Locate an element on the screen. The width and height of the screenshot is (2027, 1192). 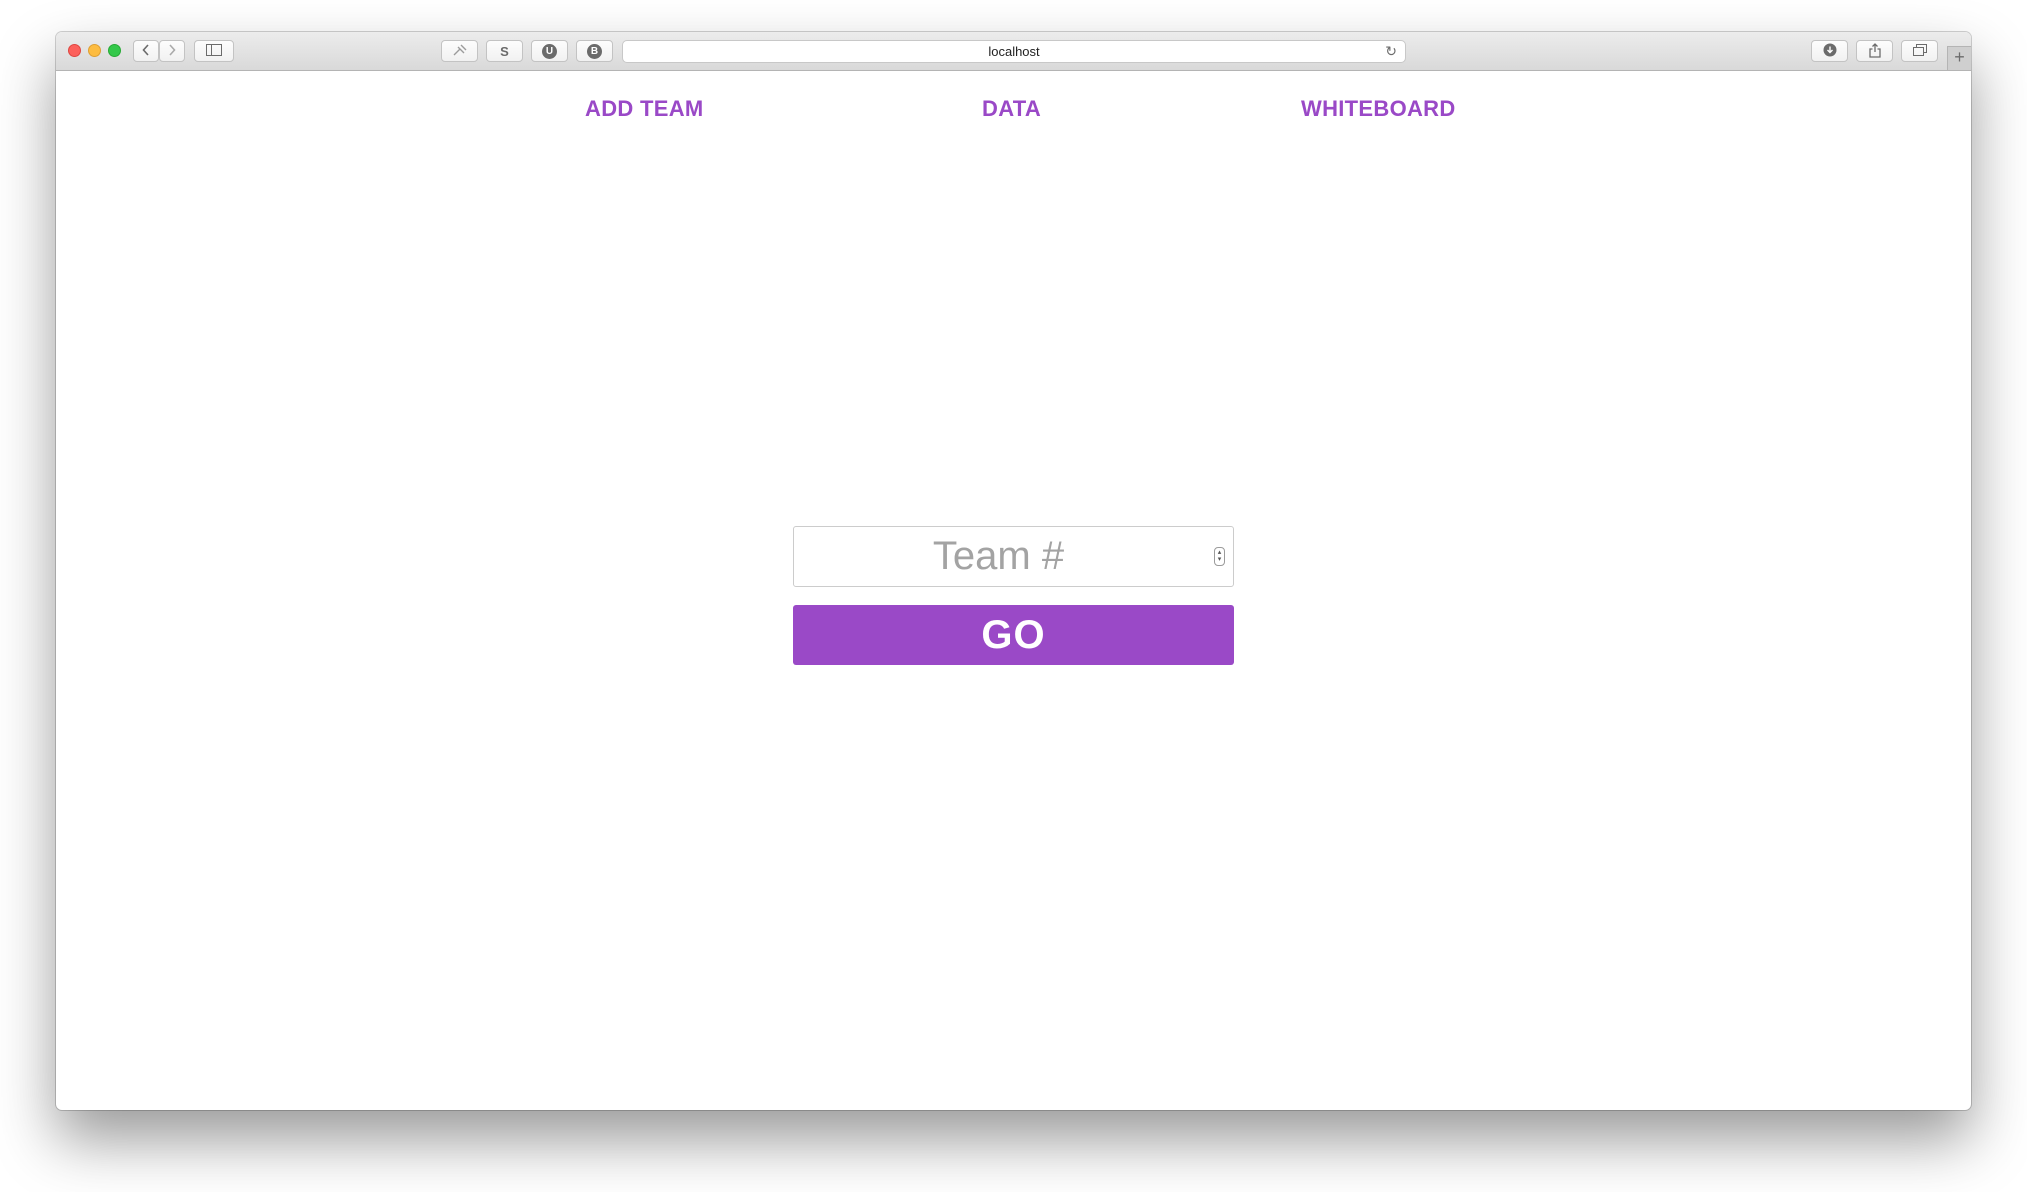
browser-toolbar: S U B localhost ↻ + is located at coordinates (1013, 51).